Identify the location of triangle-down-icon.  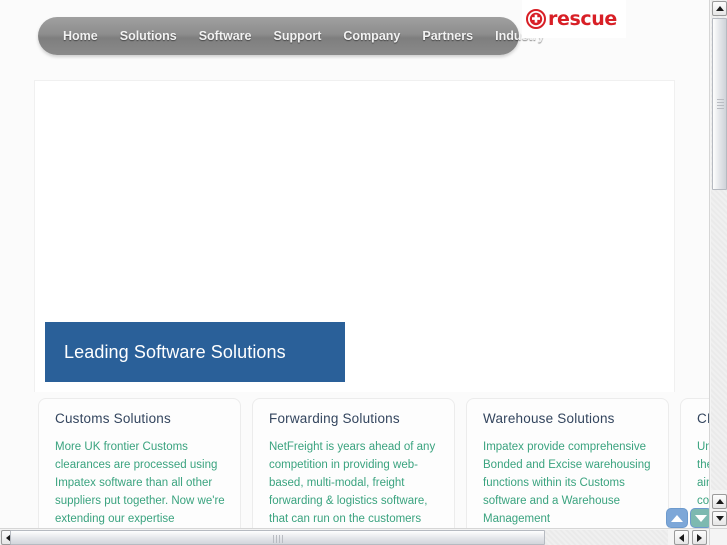
(701, 518).